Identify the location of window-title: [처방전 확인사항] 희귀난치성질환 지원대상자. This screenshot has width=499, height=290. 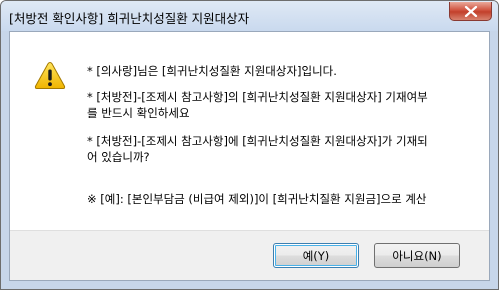
(129, 18).